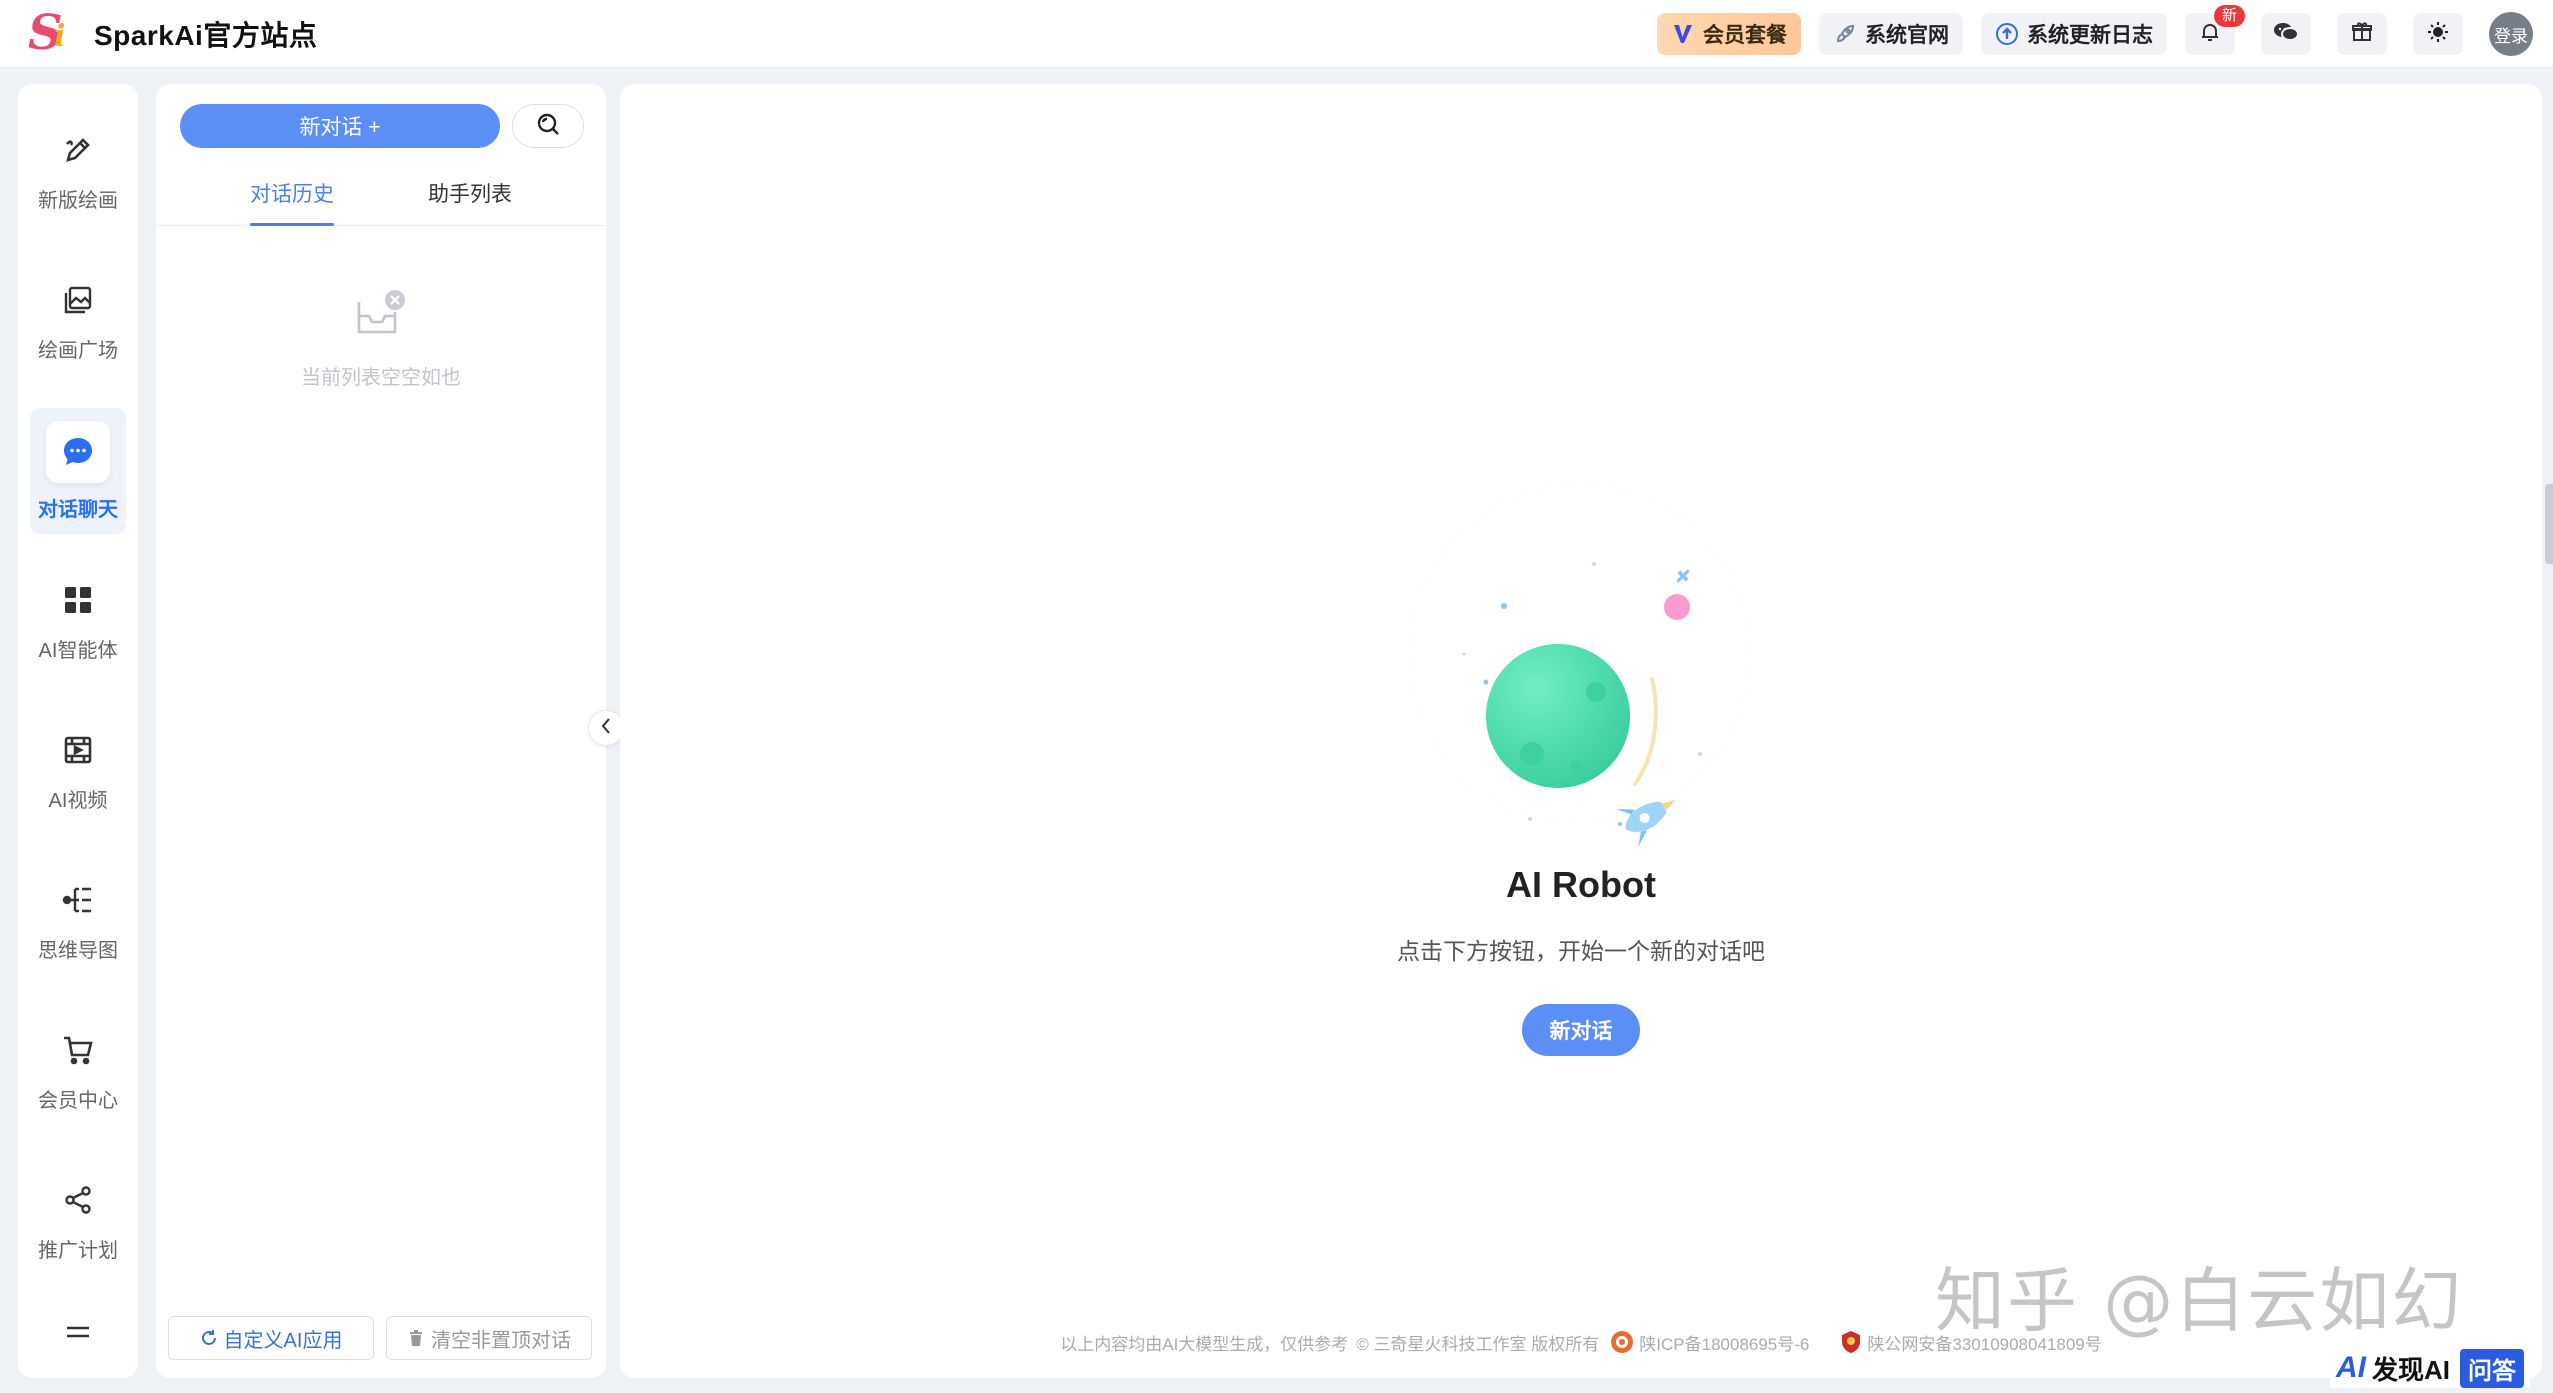  Describe the element at coordinates (1276, 34) in the screenshot. I see `top-header: Si SparkAi官方站点 会员套餐 系统官网 系统更新日志 新 登录` at that location.